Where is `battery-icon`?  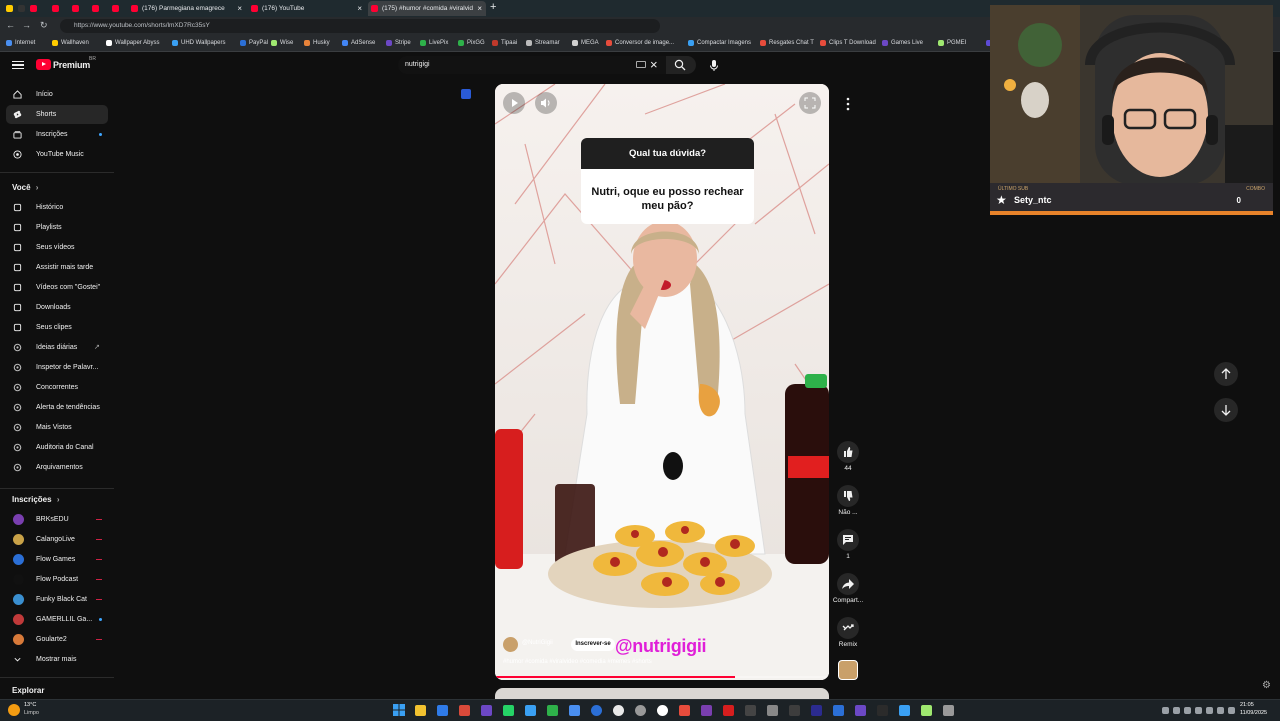 battery-icon is located at coordinates (1198, 710).